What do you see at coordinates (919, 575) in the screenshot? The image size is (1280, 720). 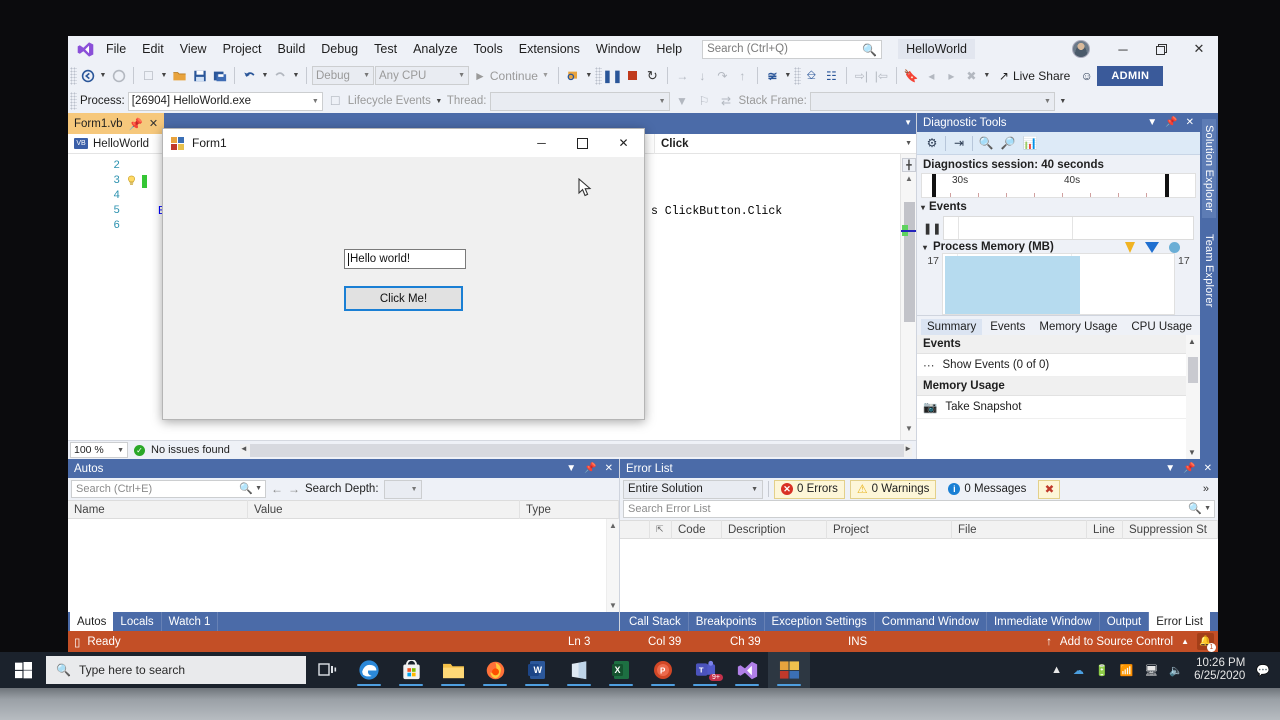 I see `error-list-grid-body` at bounding box center [919, 575].